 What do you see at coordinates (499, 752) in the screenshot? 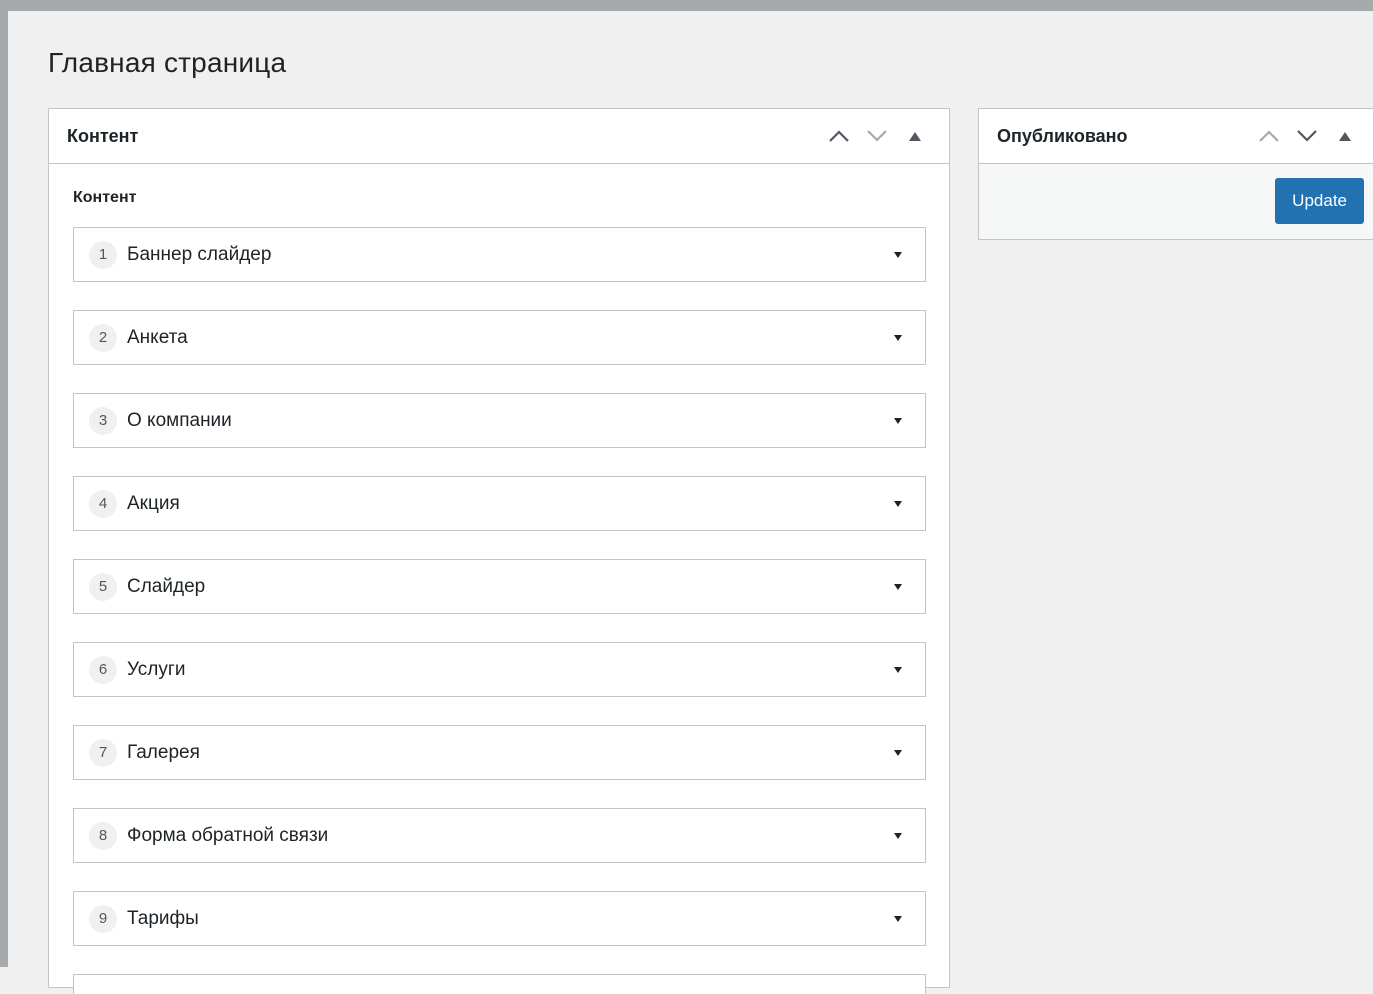
I see `layout-row: 7 Галерея` at bounding box center [499, 752].